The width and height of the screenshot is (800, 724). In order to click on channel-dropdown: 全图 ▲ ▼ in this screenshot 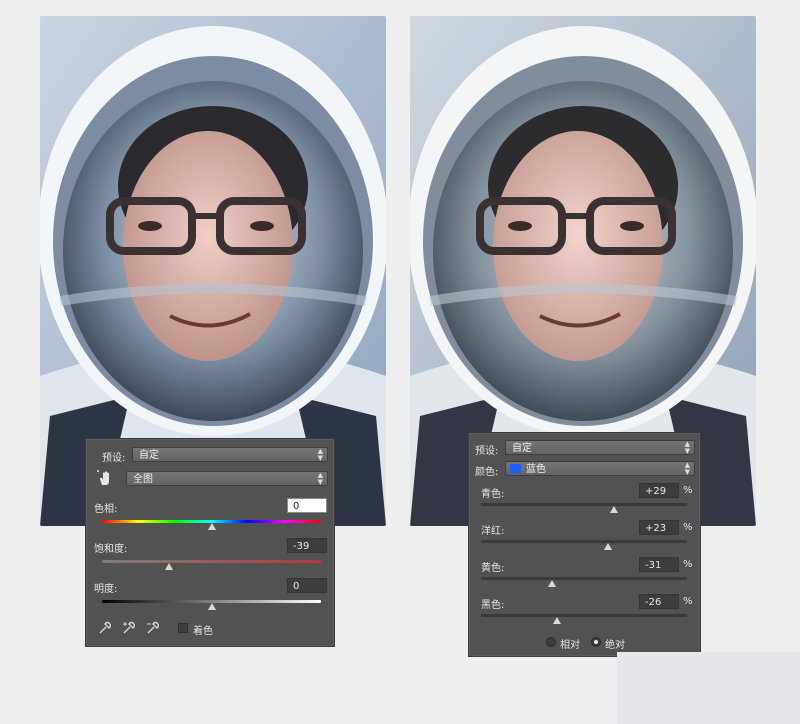, I will do `click(227, 478)`.